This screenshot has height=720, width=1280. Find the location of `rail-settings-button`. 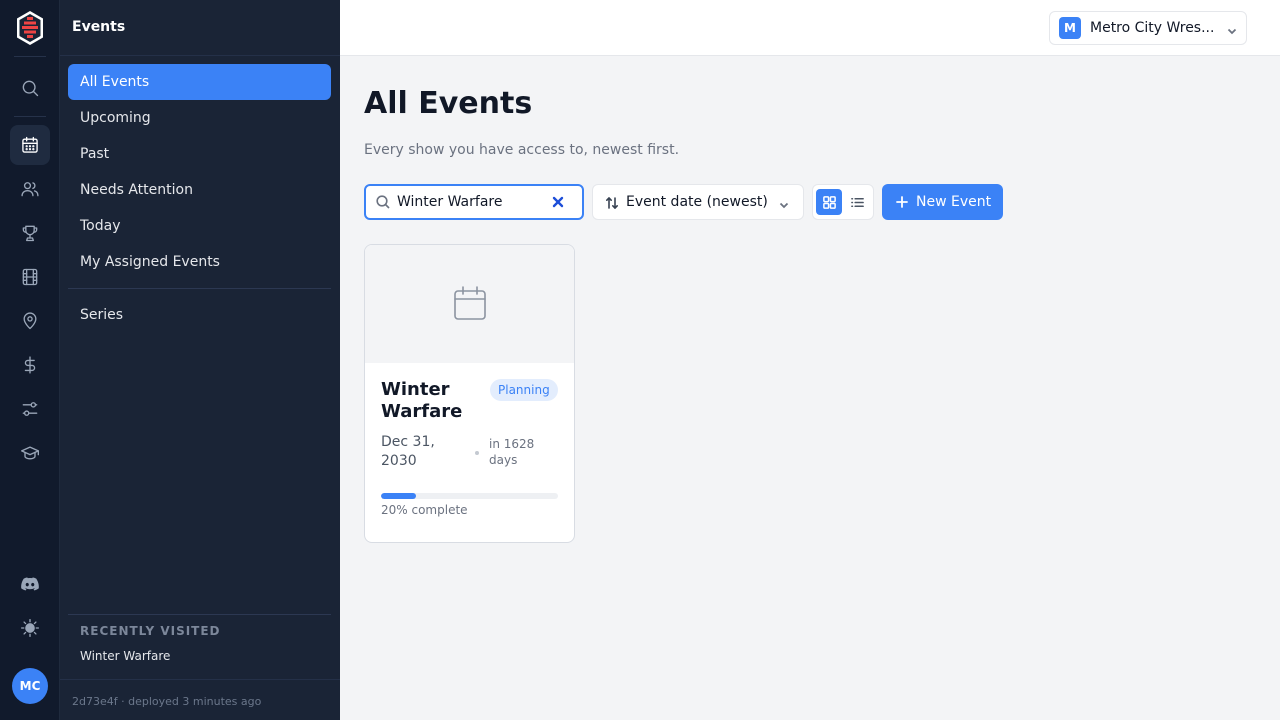

rail-settings-button is located at coordinates (30, 409).